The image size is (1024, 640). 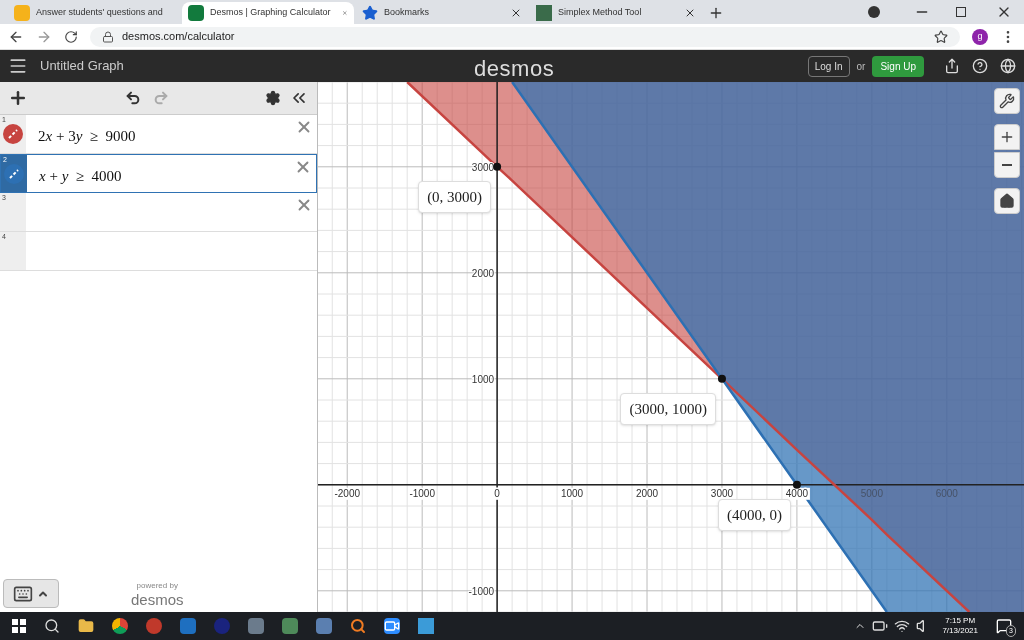 What do you see at coordinates (406, 13) in the screenshot?
I see `tab-title: Bookmarks` at bounding box center [406, 13].